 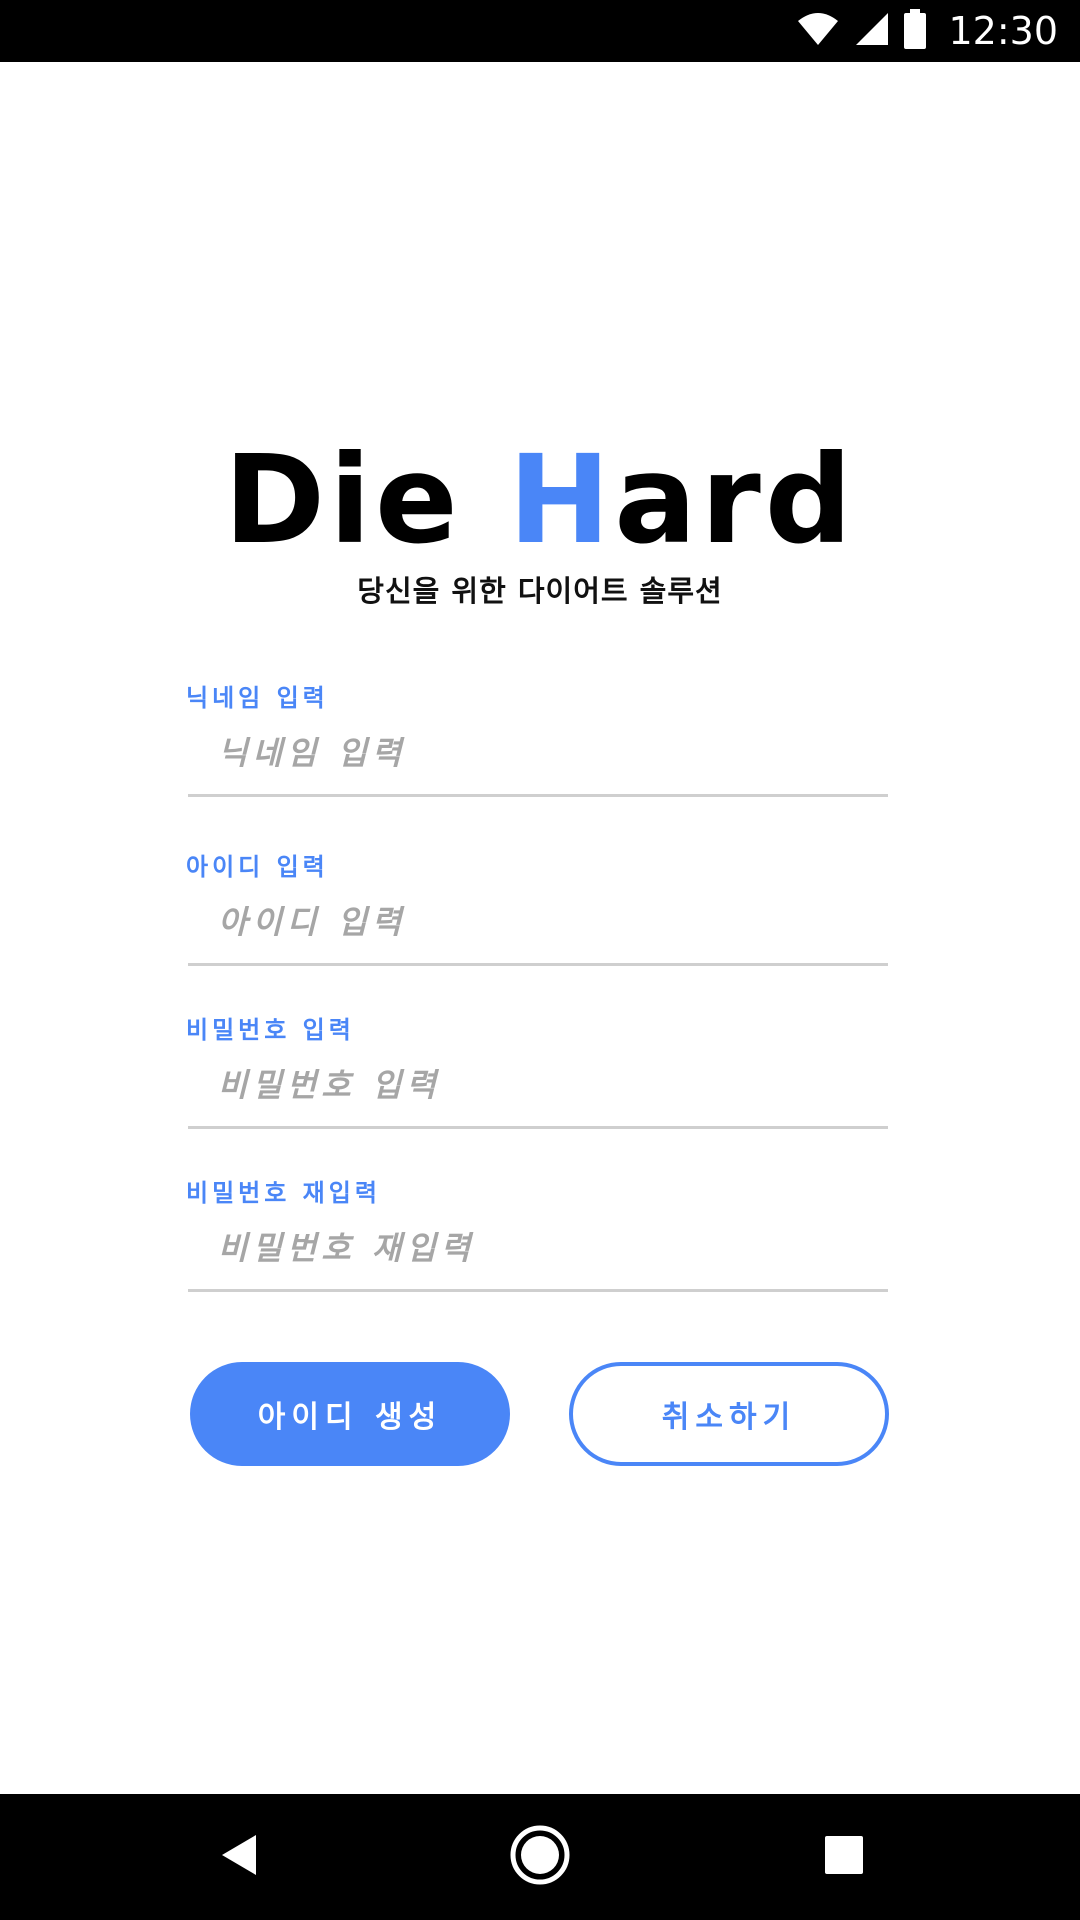 I want to click on password-confirm-underline, so click(x=538, y=1290).